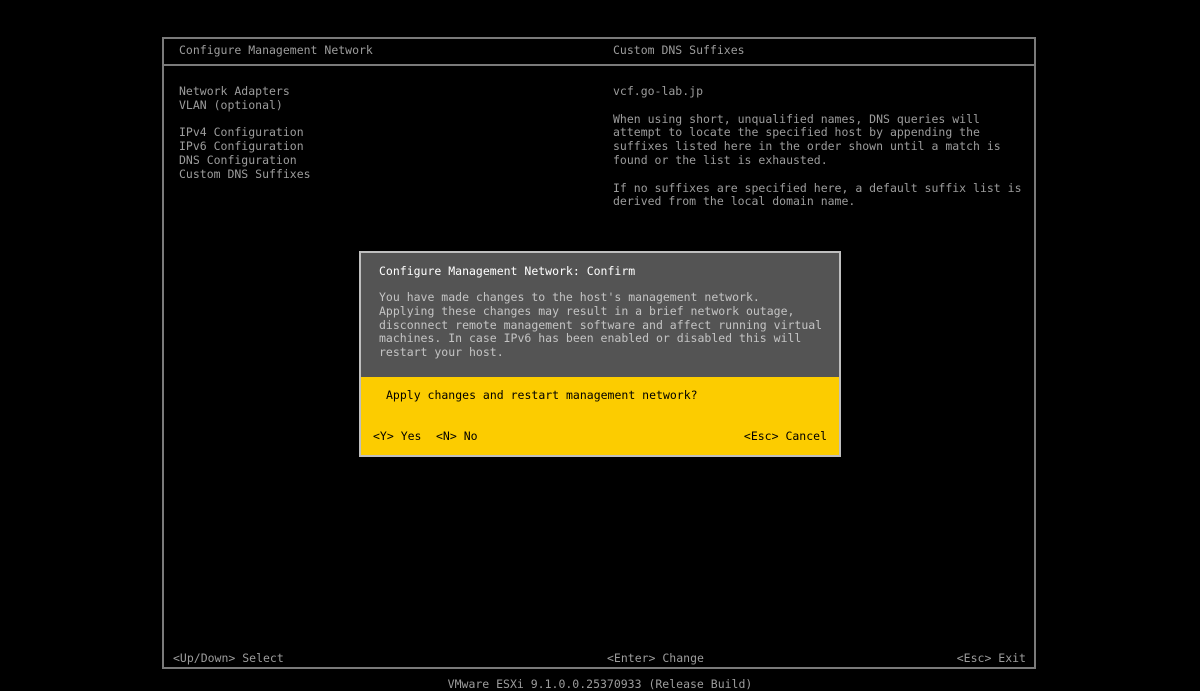 The height and width of the screenshot is (691, 1200). I want to click on menu-item-dns-configuration: DNS Configuration, so click(245, 160).